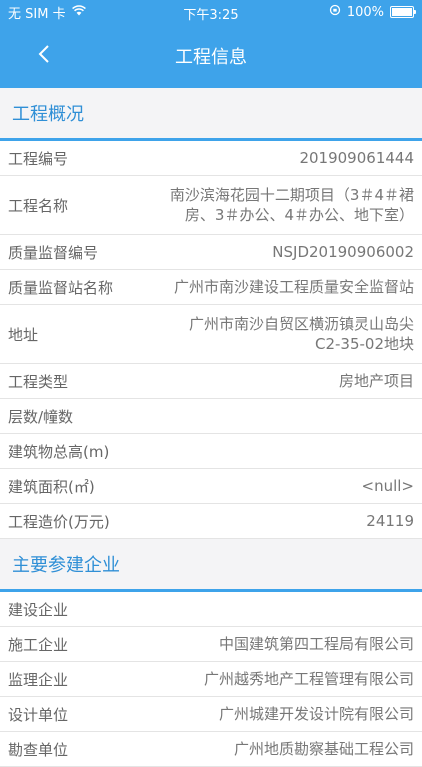  Describe the element at coordinates (211, 381) in the screenshot. I see `row-project-type: 工程类型 房地产项目` at that location.